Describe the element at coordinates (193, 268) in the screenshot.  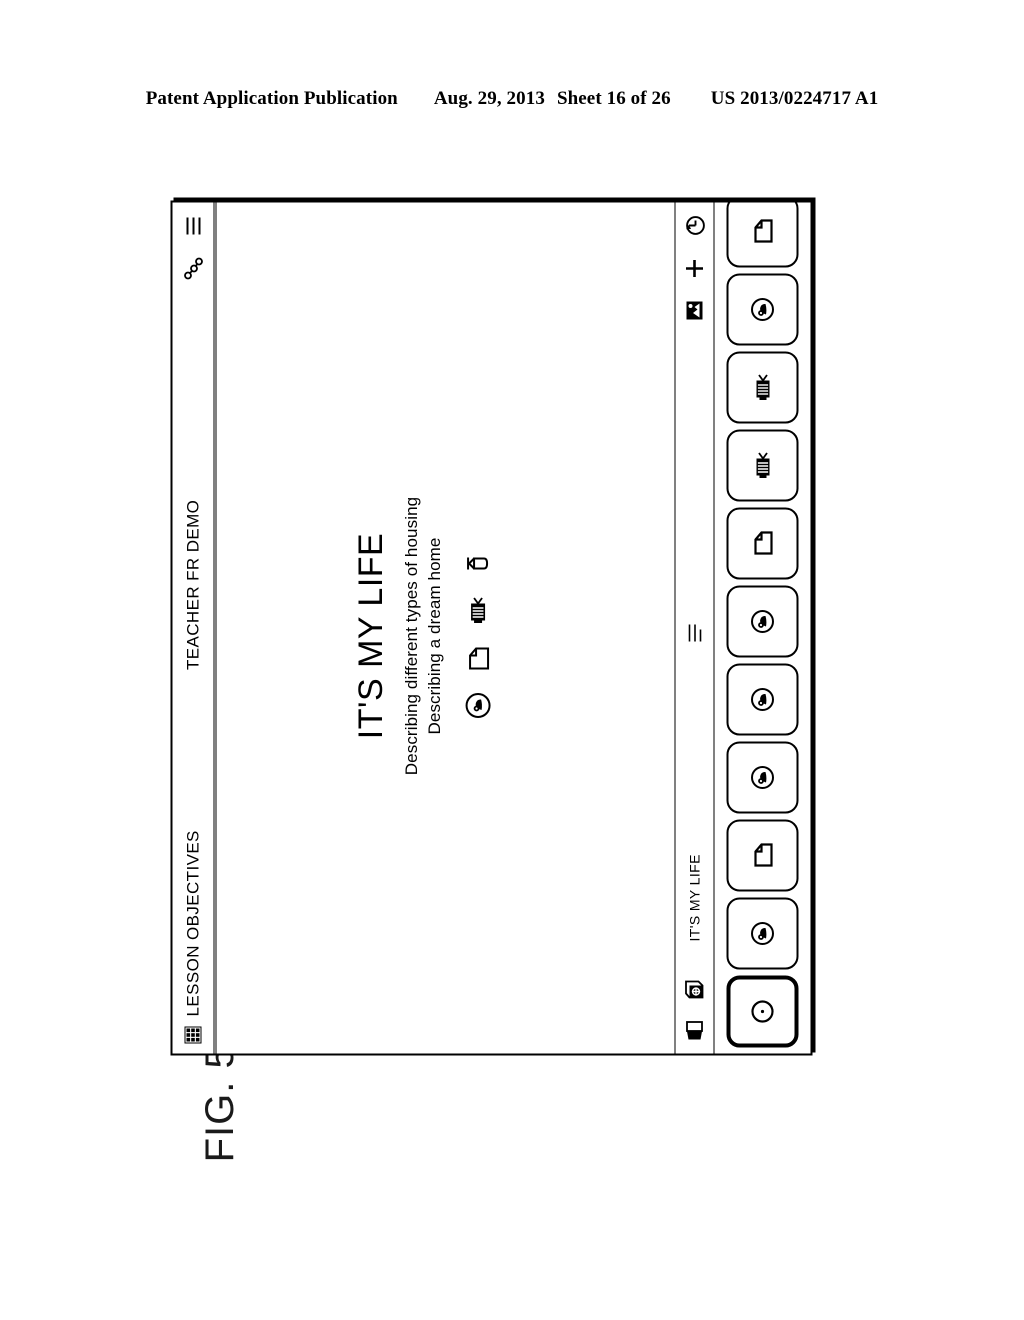
I see `share-nodes-icon` at that location.